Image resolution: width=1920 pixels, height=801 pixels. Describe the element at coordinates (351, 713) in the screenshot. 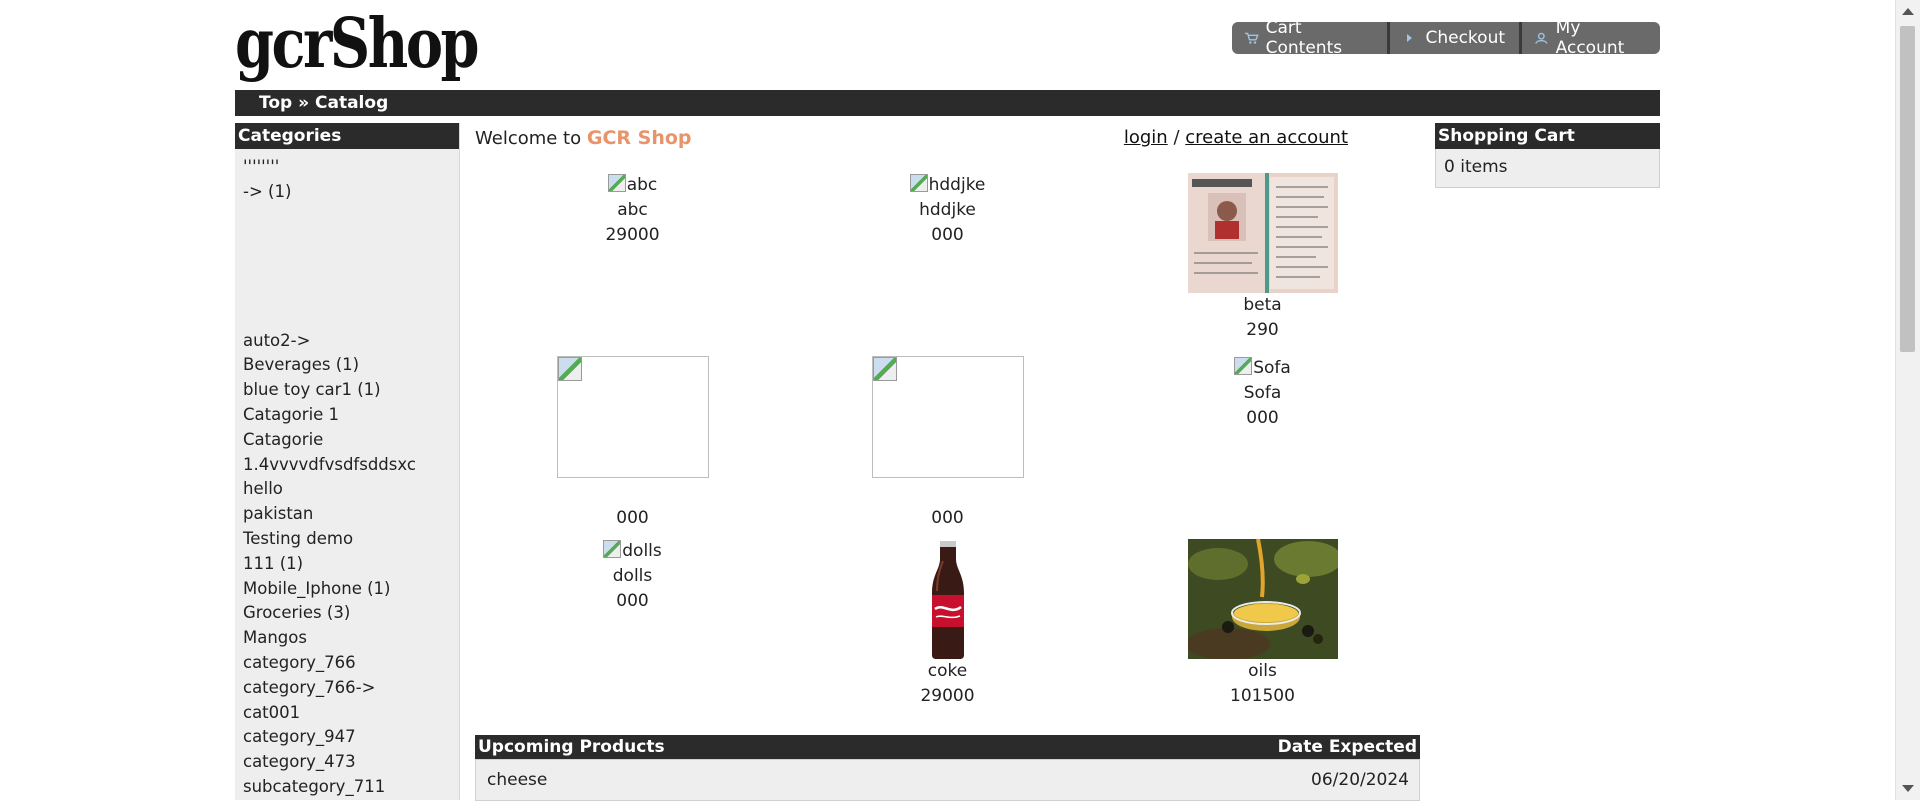

I see `category-item: cat001` at that location.